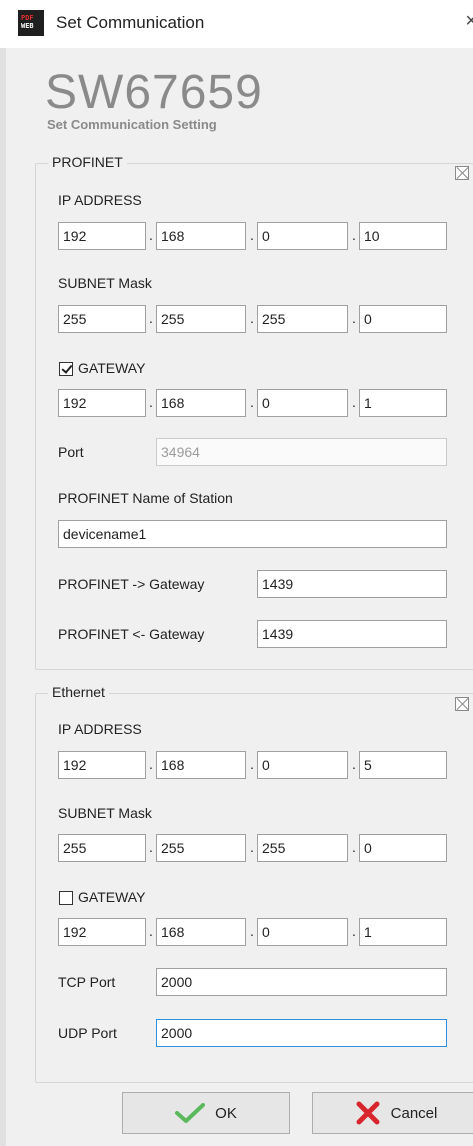 The height and width of the screenshot is (1146, 473). I want to click on profinet-station-label: PROFINET Name of Station, so click(145, 498).